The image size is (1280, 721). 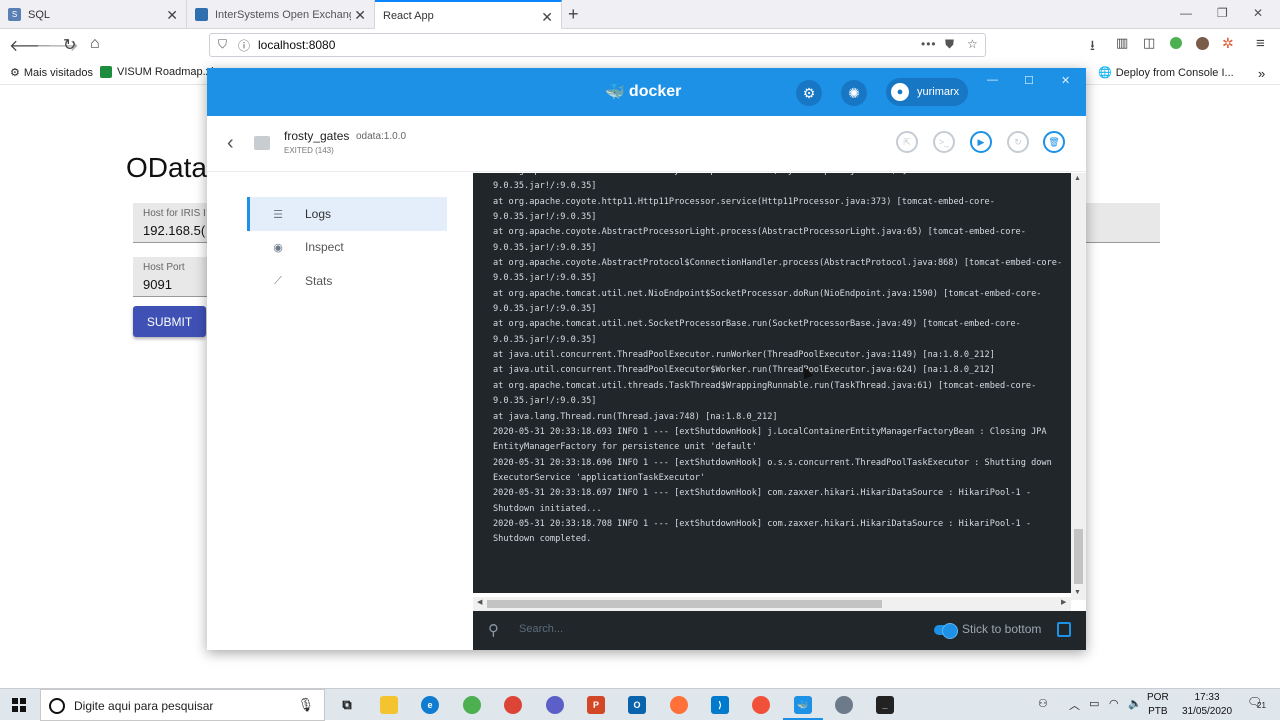 I want to click on docker-maximize-icon: ☐, so click(x=1029, y=80).